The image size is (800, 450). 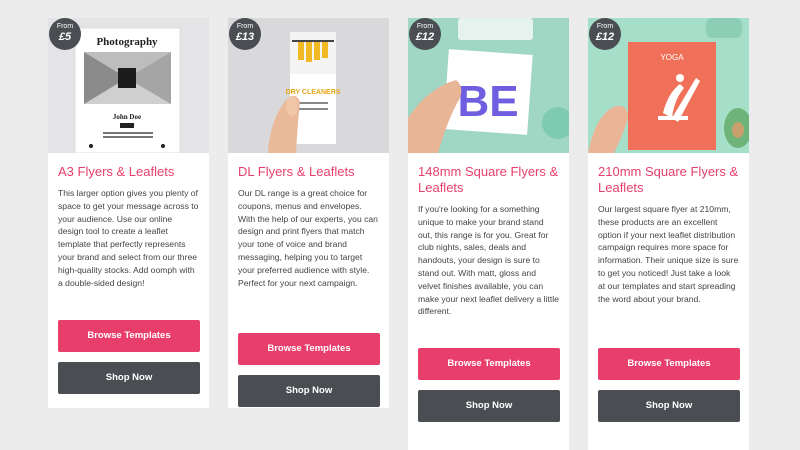 What do you see at coordinates (128, 172) in the screenshot?
I see `card-title: A3 Flyers & Leaflets` at bounding box center [128, 172].